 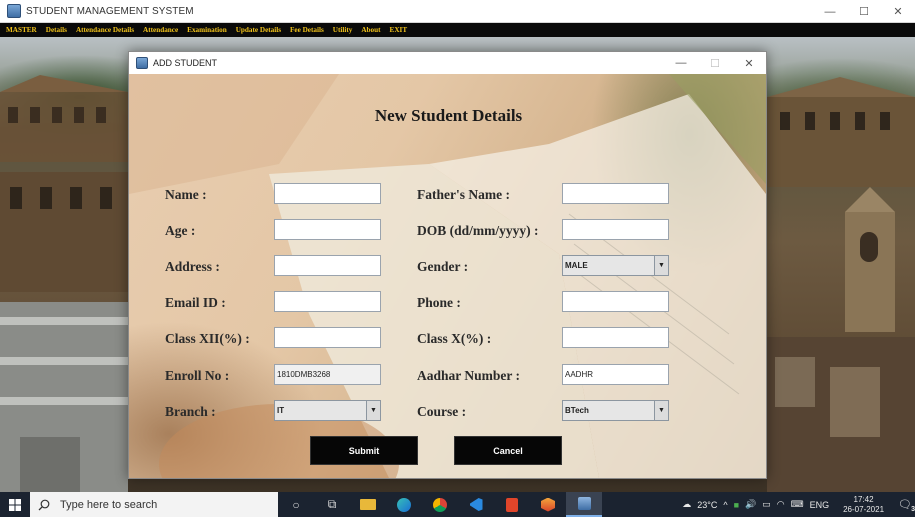 I want to click on label-name: Name :, so click(x=186, y=194).